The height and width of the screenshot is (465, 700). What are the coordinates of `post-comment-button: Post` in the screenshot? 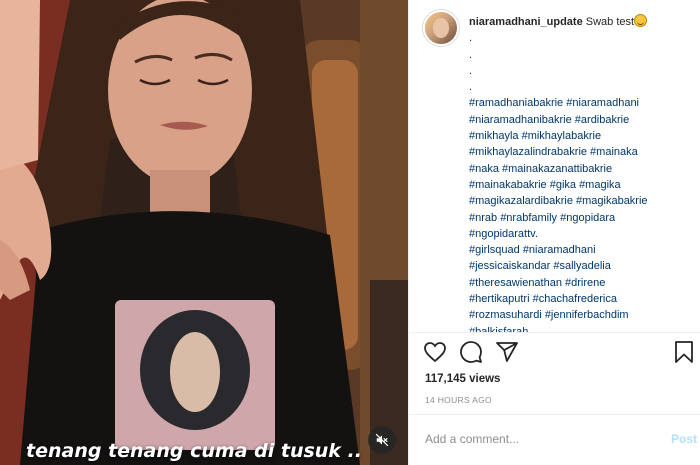 It's located at (684, 439).